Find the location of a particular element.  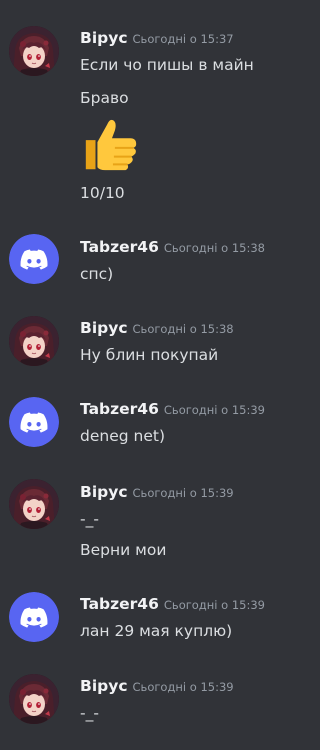

message-text: 10/10 is located at coordinates (102, 193).